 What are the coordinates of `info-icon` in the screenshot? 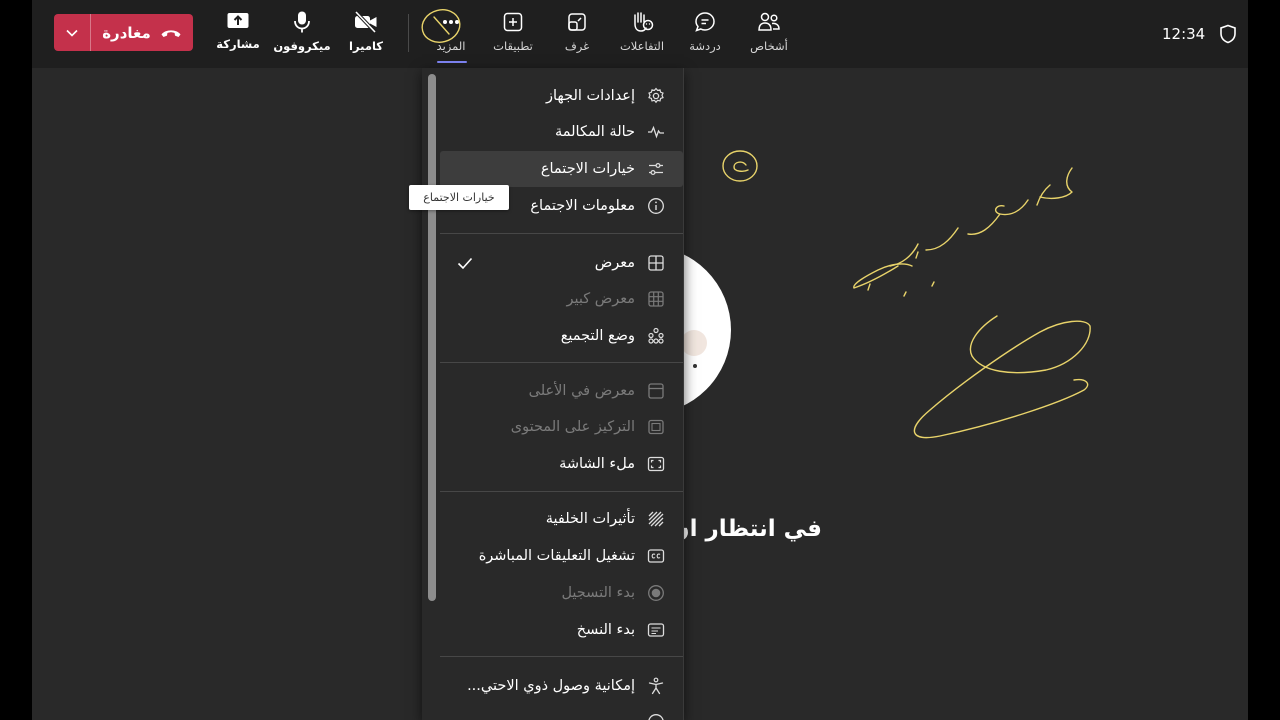 It's located at (656, 206).